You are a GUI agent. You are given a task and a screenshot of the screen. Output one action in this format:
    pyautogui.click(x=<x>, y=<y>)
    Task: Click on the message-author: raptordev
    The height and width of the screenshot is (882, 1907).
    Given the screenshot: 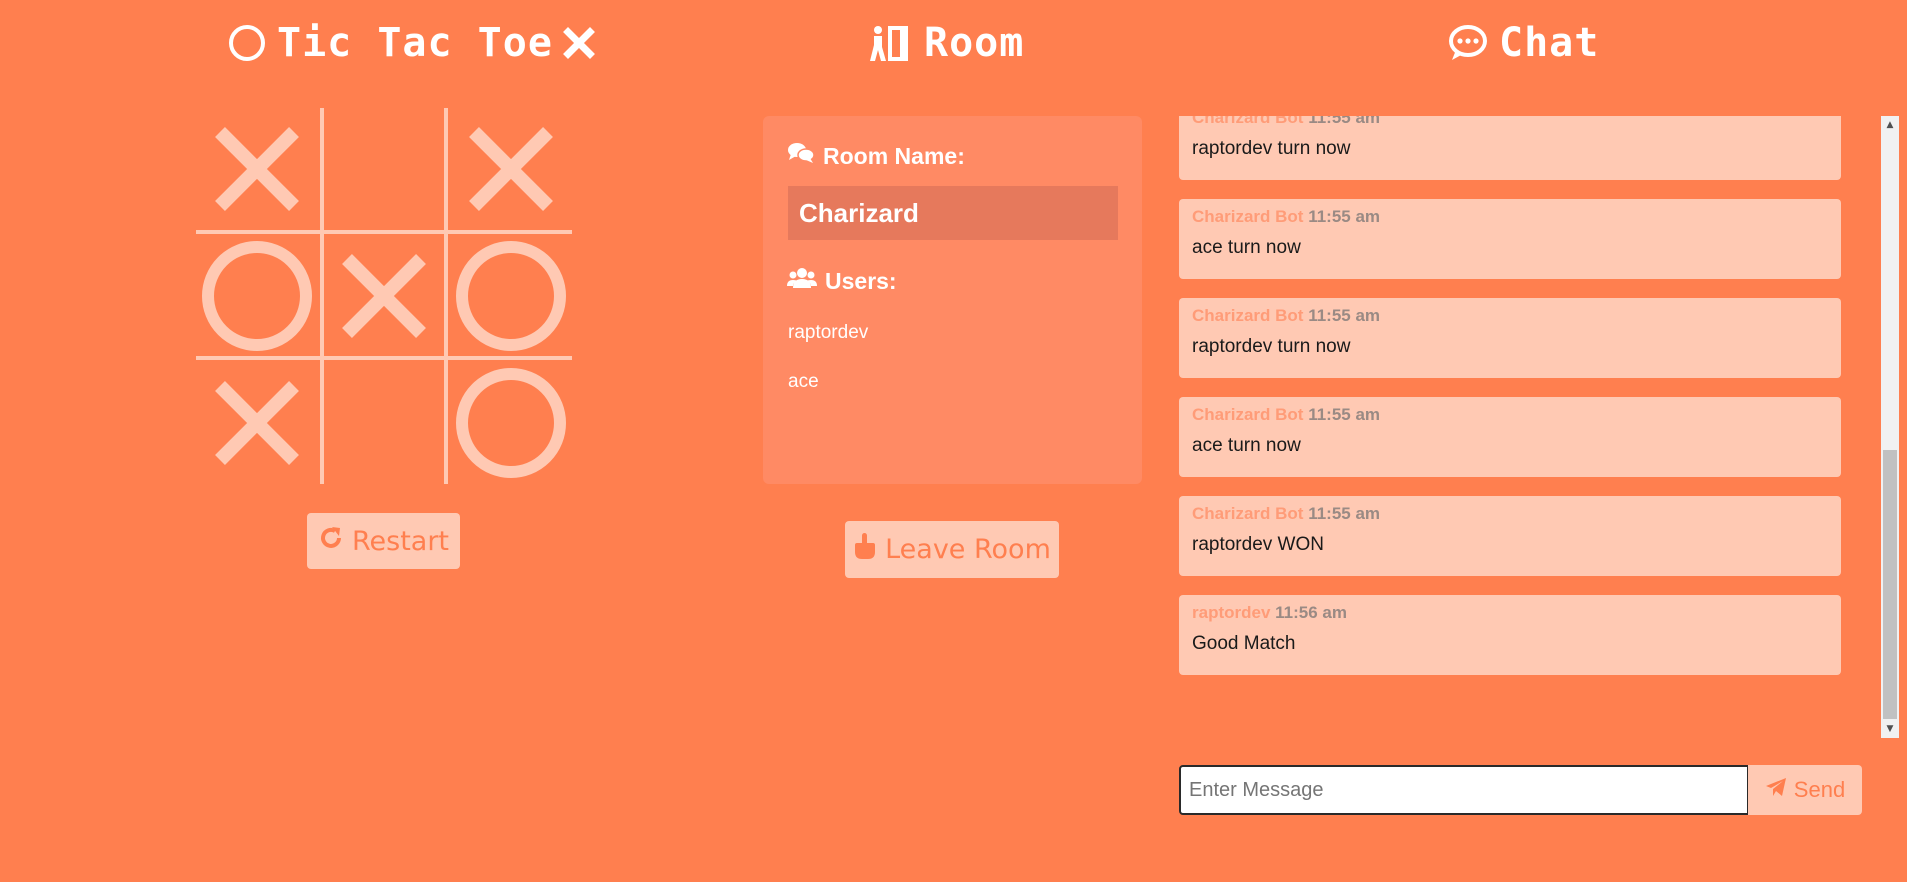 What is the action you would take?
    pyautogui.click(x=1231, y=612)
    